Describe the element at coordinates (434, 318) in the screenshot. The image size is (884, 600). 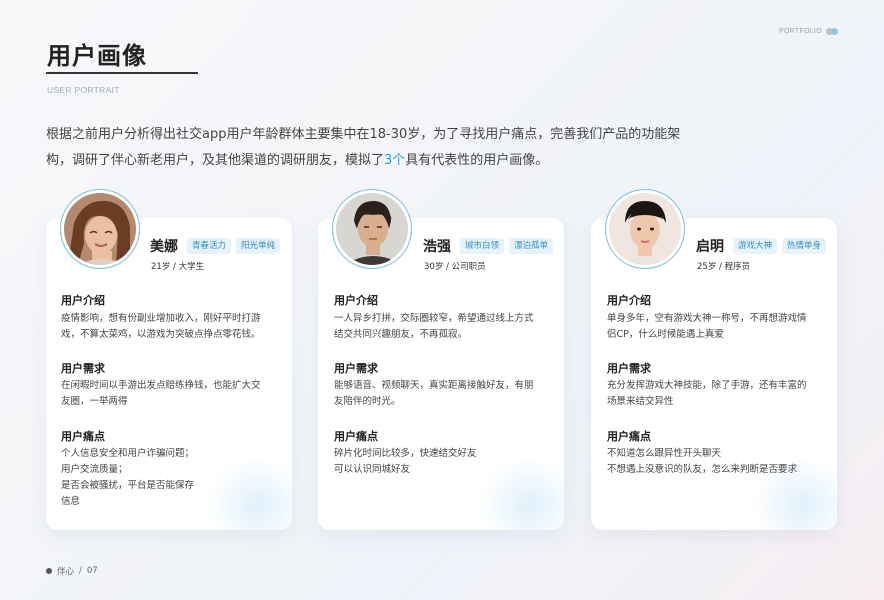
I see `text-line: 一人异乡打拼，交际圈较窄，希望通过线上方式` at that location.